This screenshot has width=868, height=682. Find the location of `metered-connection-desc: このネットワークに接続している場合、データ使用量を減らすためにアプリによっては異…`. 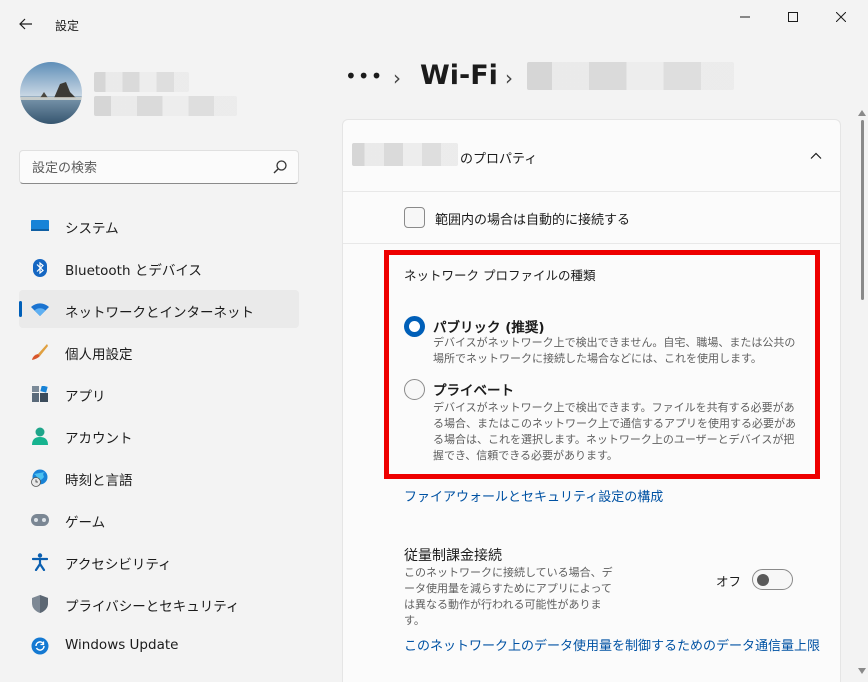

metered-connection-desc: このネットワークに接続している場合、データ使用量を減らすためにアプリによっては異… is located at coordinates (508, 596).